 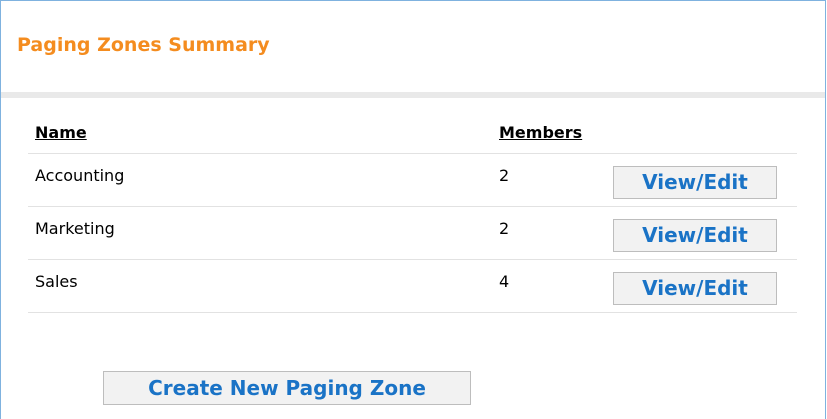 I want to click on page-title: Paging Zones Summary, so click(x=143, y=45).